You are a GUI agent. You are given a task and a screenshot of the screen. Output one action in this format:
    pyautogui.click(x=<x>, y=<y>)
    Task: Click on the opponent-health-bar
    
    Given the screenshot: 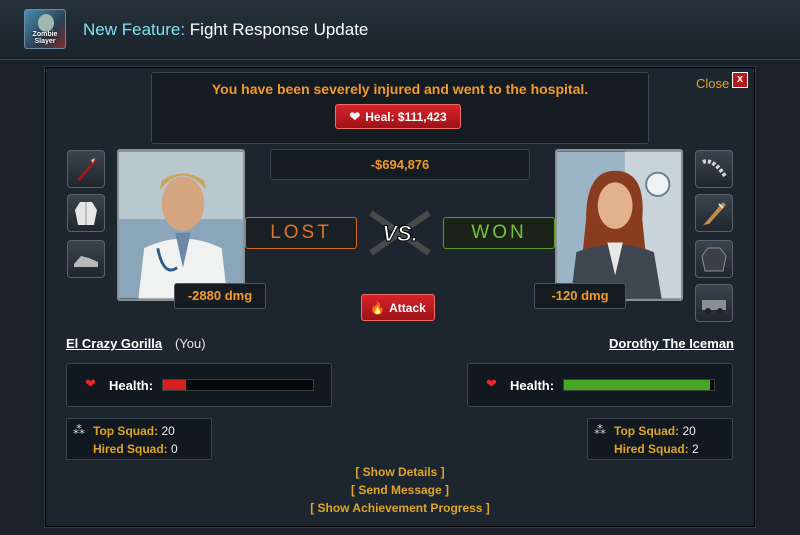 What is the action you would take?
    pyautogui.click(x=639, y=385)
    